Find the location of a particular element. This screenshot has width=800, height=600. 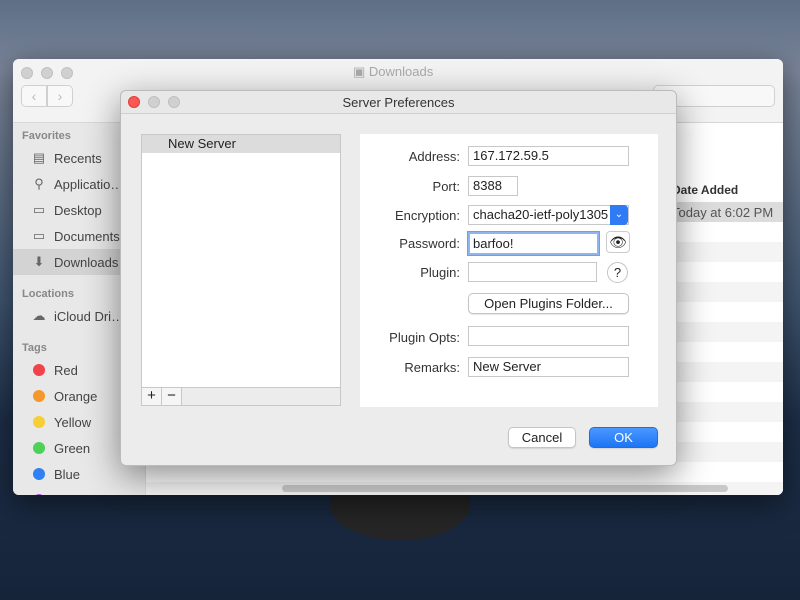

dialog-titlebar: Server Preferences is located at coordinates (398, 102).